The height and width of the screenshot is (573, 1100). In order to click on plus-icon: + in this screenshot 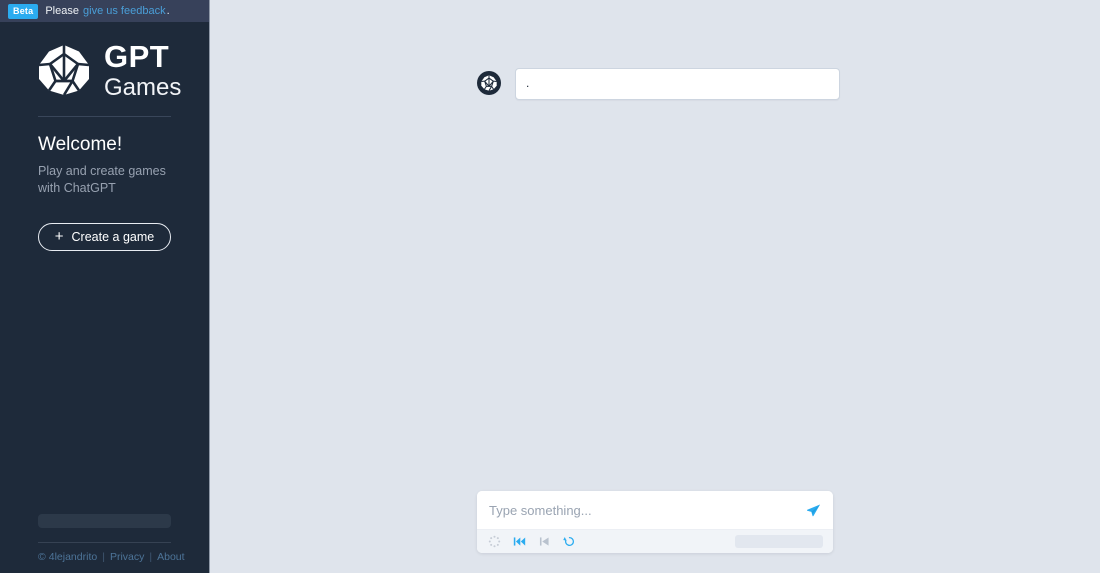, I will do `click(59, 237)`.